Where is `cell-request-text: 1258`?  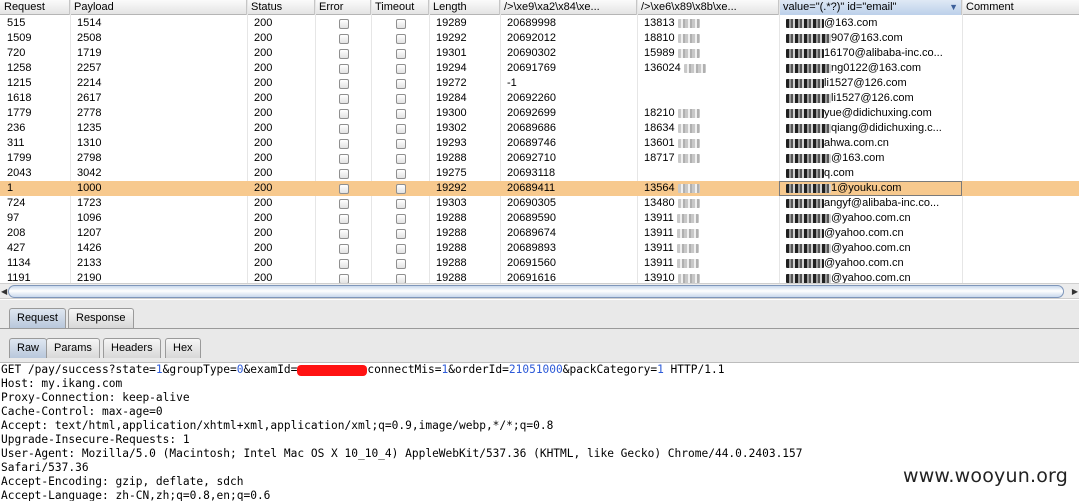
cell-request-text: 1258 is located at coordinates (19, 68).